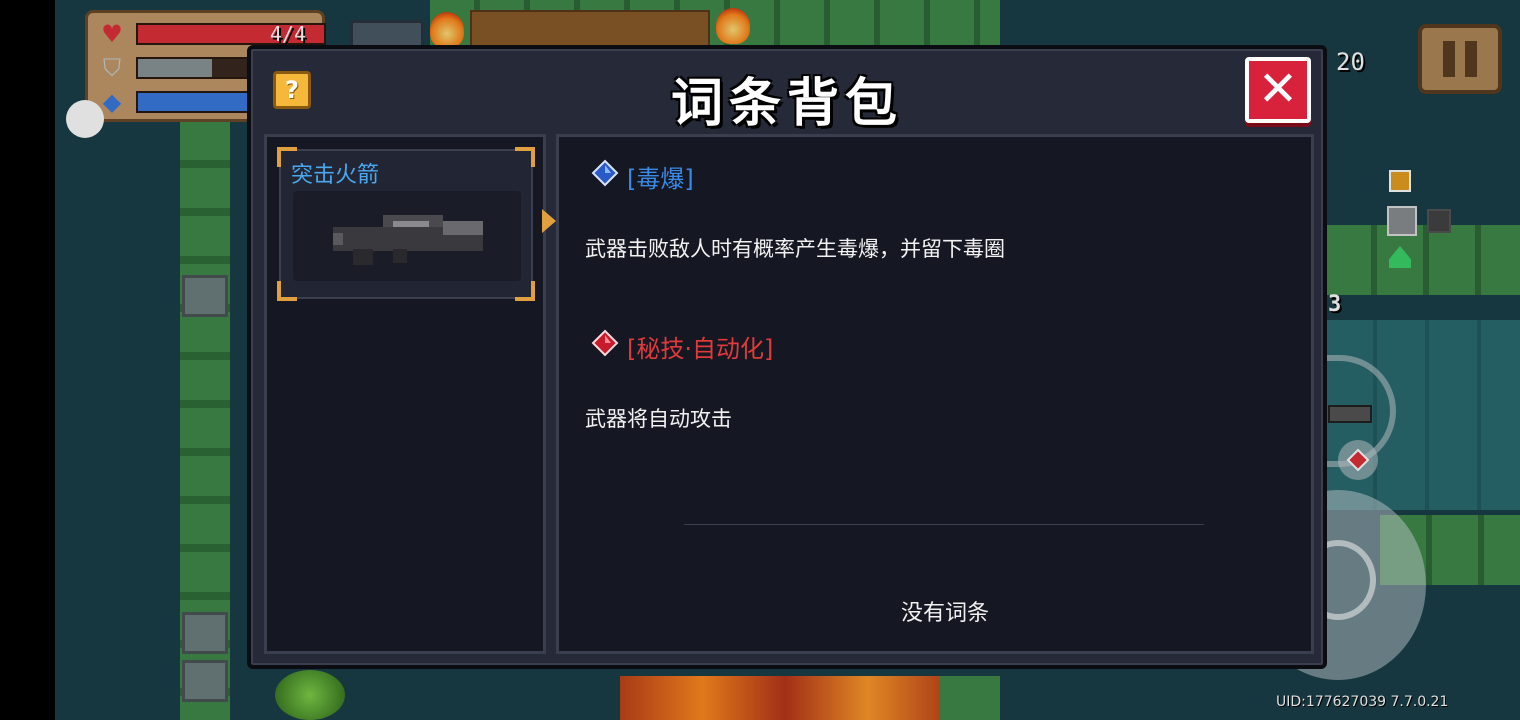 The height and width of the screenshot is (720, 1520). I want to click on affix-title: [毒爆], so click(660, 179).